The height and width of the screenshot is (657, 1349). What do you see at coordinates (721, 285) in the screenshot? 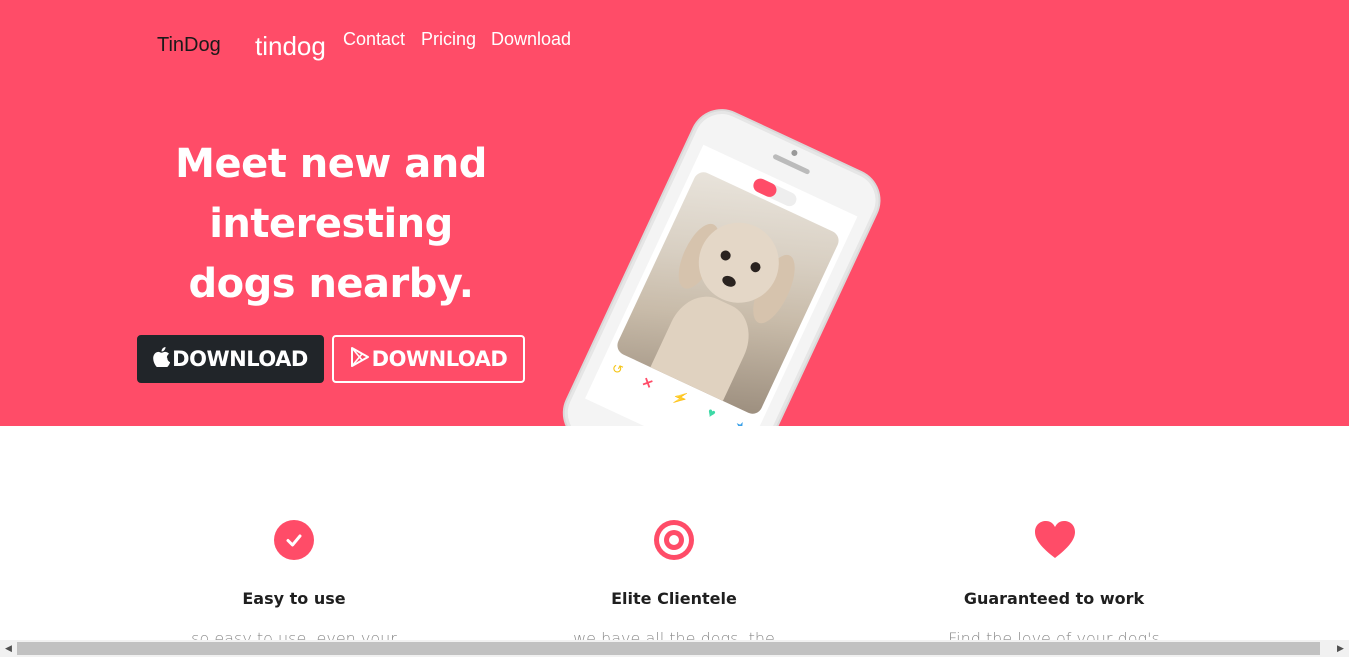
I see `phone-screen: ↺ ✕ ⚡ ♥ ★` at bounding box center [721, 285].